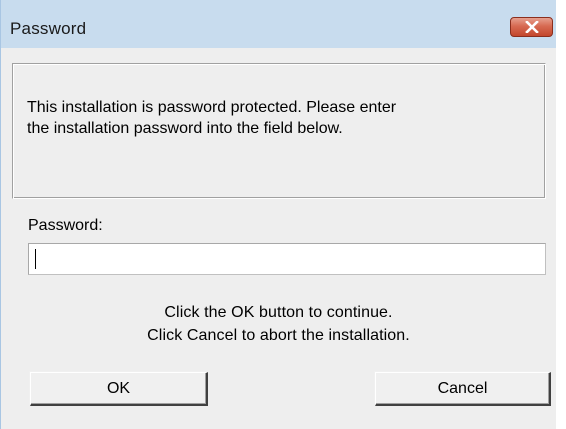  I want to click on password-label: Password:, so click(65, 225).